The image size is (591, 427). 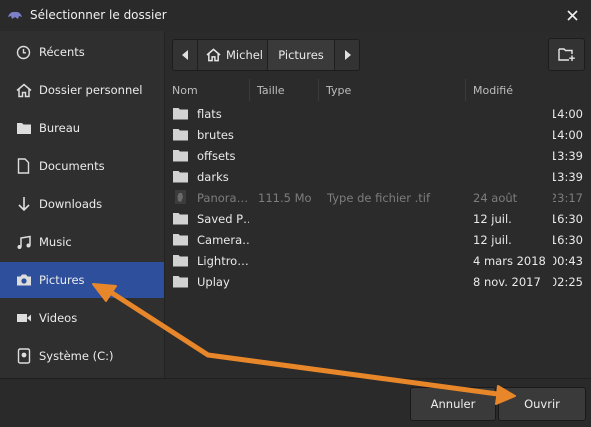 I want to click on file-row: offsets 13:39, so click(x=378, y=155).